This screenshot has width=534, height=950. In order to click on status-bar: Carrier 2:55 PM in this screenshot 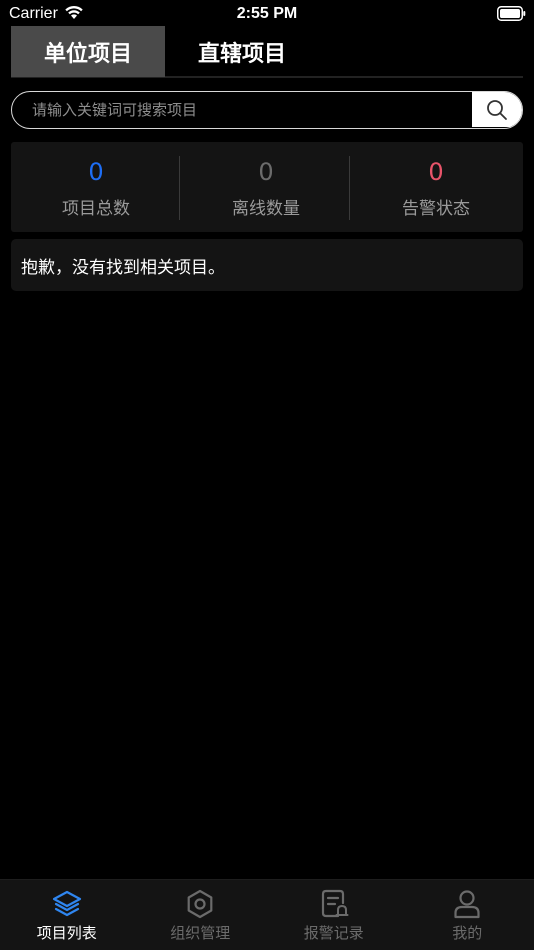, I will do `click(267, 13)`.